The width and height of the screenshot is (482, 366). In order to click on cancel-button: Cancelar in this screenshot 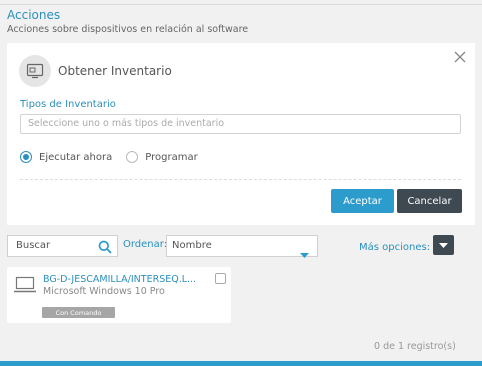, I will do `click(429, 201)`.